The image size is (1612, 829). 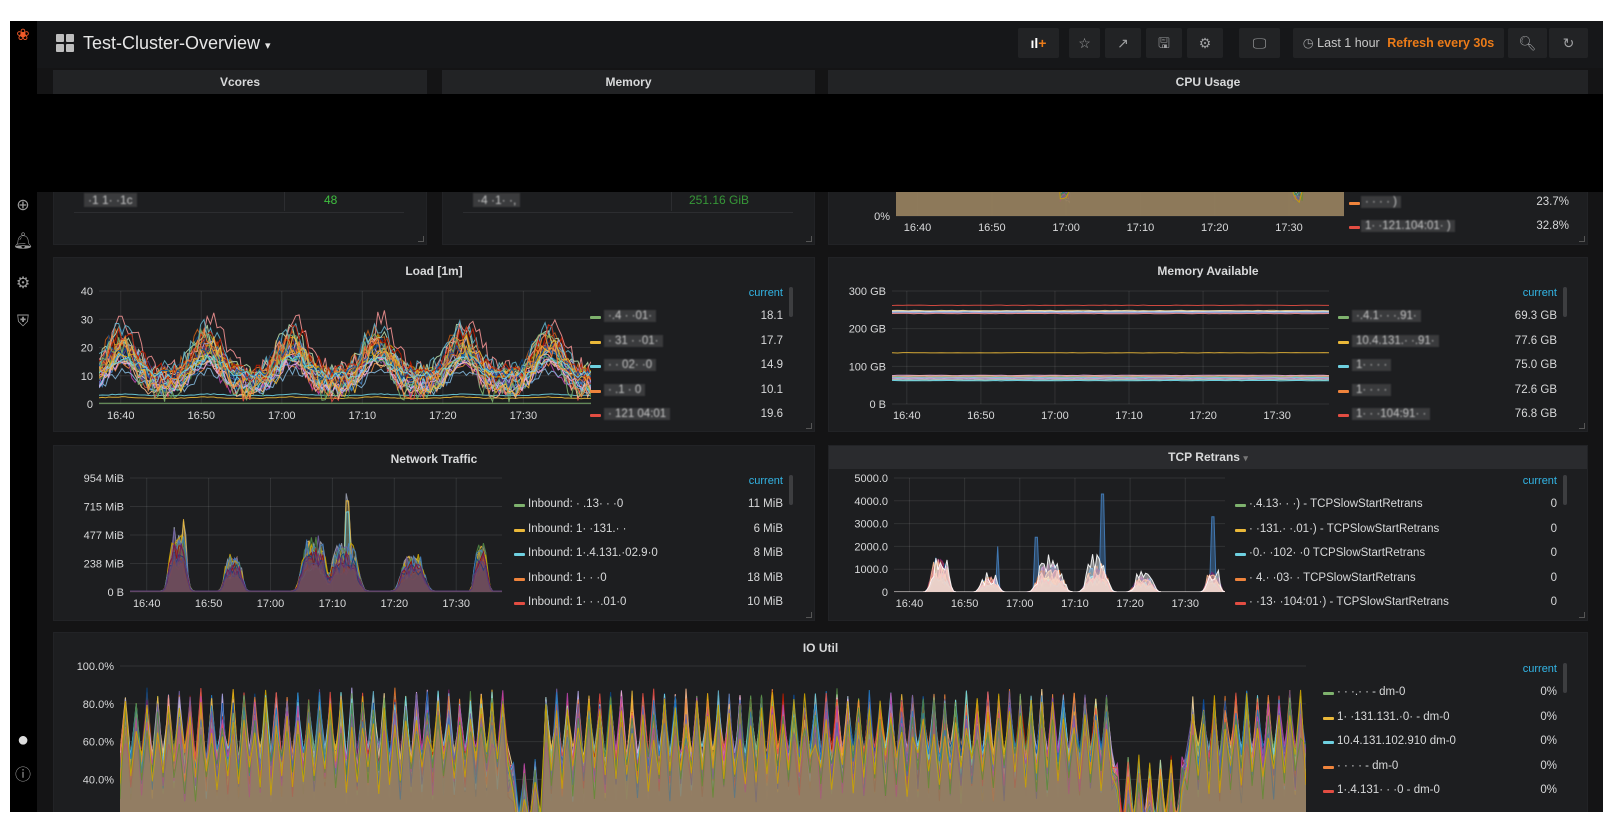 I want to click on legend-item: 10.4.131.102.910 dm-0 0%, so click(x=1440, y=743).